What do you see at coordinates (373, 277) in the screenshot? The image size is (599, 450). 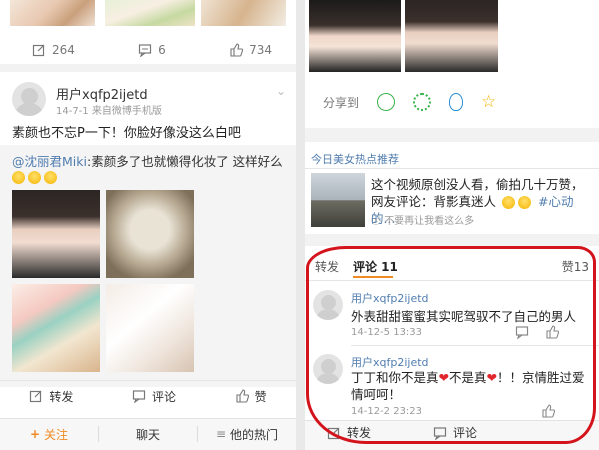 I see `tab-active-indicator` at bounding box center [373, 277].